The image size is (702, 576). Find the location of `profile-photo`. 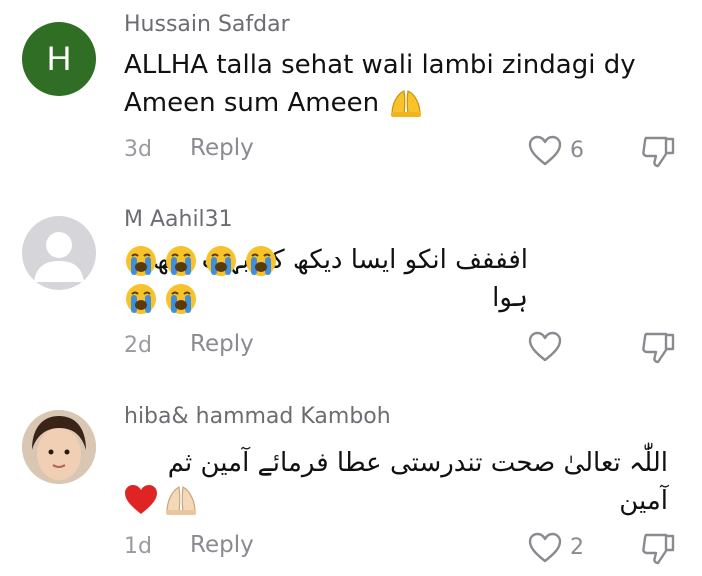

profile-photo is located at coordinates (59, 447).